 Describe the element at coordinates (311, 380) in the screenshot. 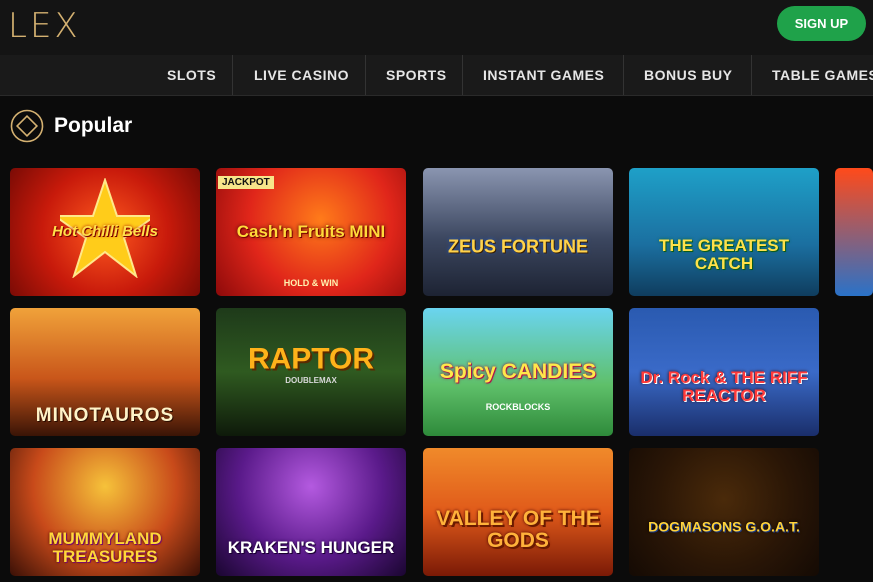

I see `game-subtitle: DOUBLEMAX` at that location.